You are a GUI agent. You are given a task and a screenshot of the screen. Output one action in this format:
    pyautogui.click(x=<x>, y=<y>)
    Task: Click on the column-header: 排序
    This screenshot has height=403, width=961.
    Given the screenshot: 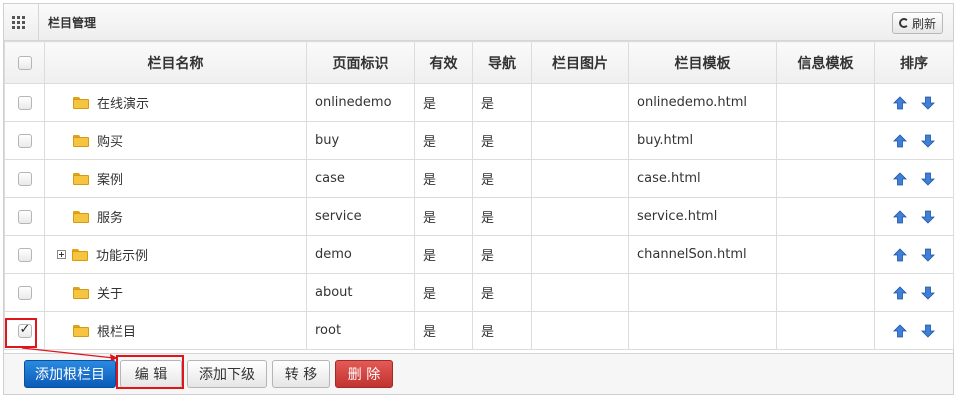 What is the action you would take?
    pyautogui.click(x=914, y=62)
    